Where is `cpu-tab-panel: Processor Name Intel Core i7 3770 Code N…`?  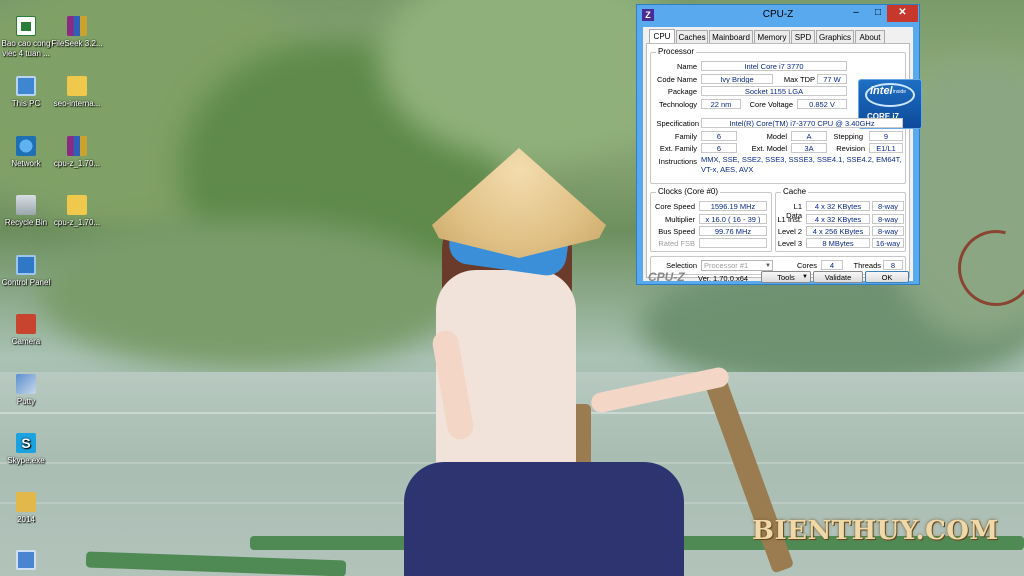
cpu-tab-panel: Processor Name Intel Core i7 3770 Code N… is located at coordinates (784, 160).